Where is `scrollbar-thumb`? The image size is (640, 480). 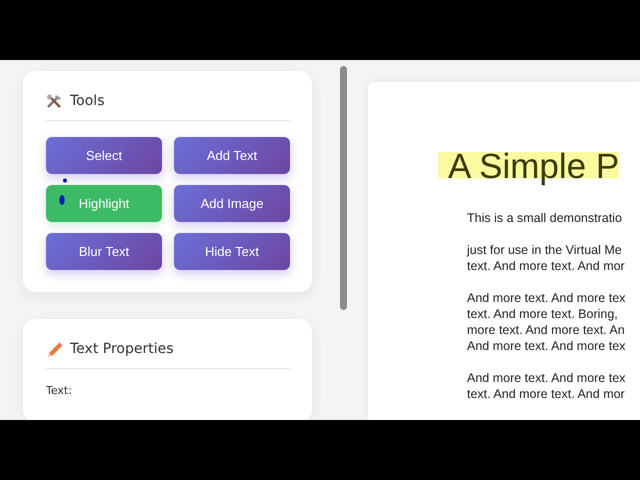 scrollbar-thumb is located at coordinates (343, 188).